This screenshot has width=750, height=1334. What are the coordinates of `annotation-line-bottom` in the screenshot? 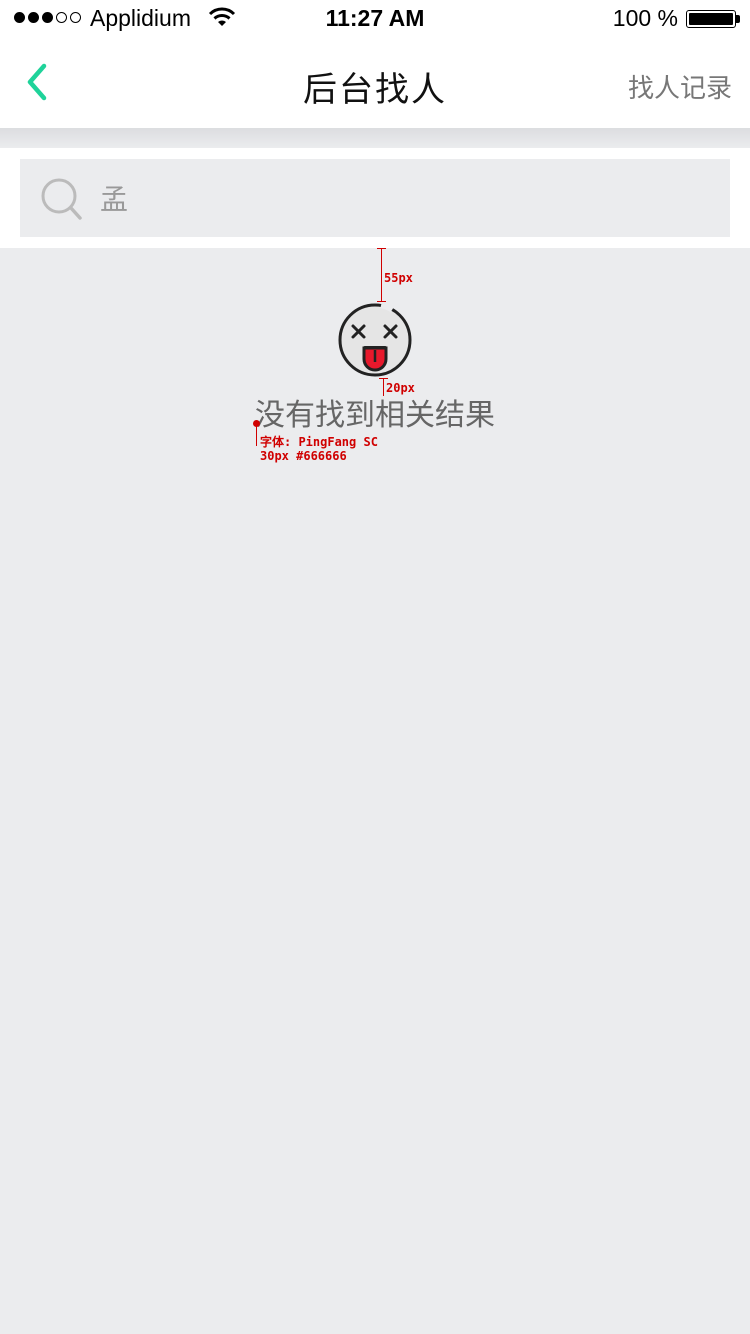 It's located at (383, 387).